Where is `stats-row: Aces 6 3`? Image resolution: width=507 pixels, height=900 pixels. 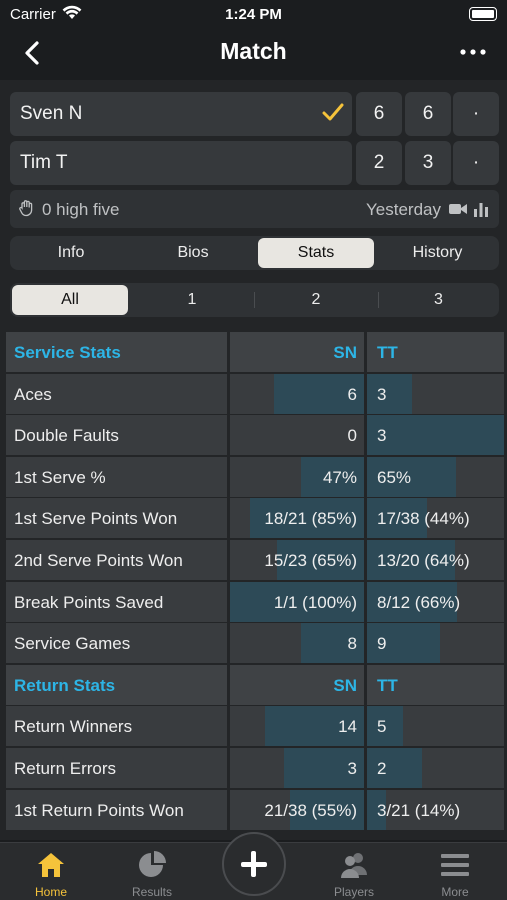 stats-row: Aces 6 3 is located at coordinates (255, 394).